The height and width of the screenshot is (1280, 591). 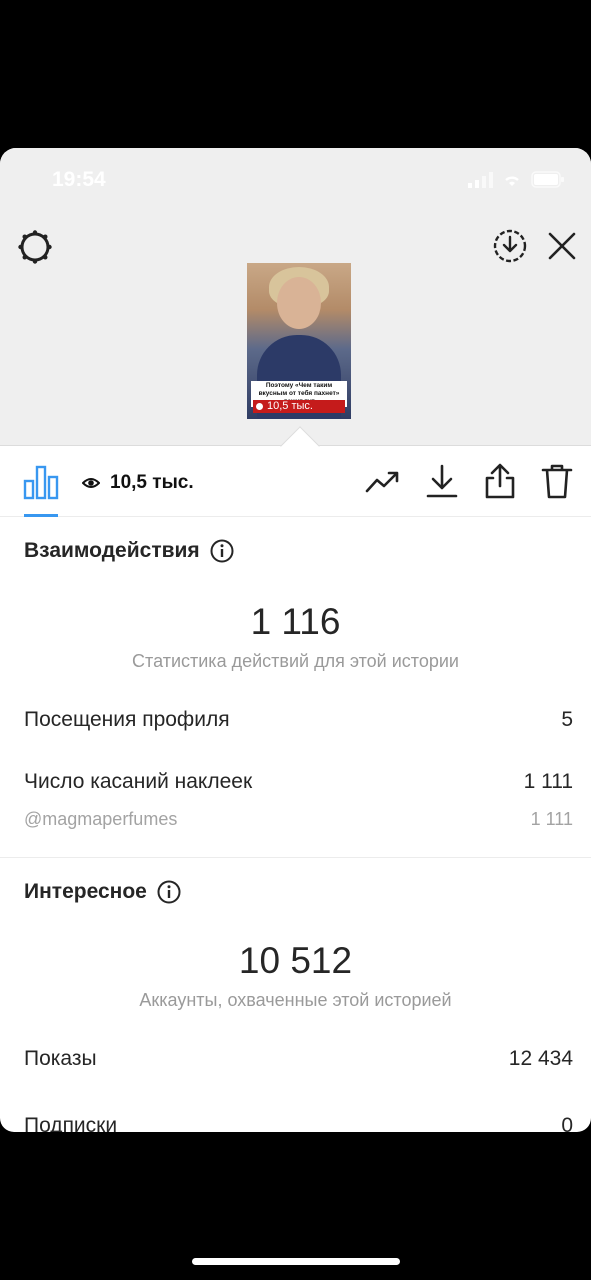 I want to click on mention-sticker-row: @magmaperfumes 1 111, so click(x=298, y=819).